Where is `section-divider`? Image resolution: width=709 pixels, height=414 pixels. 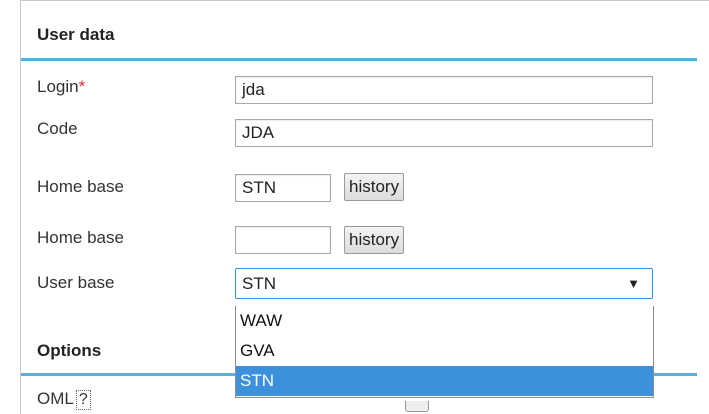
section-divider is located at coordinates (359, 59).